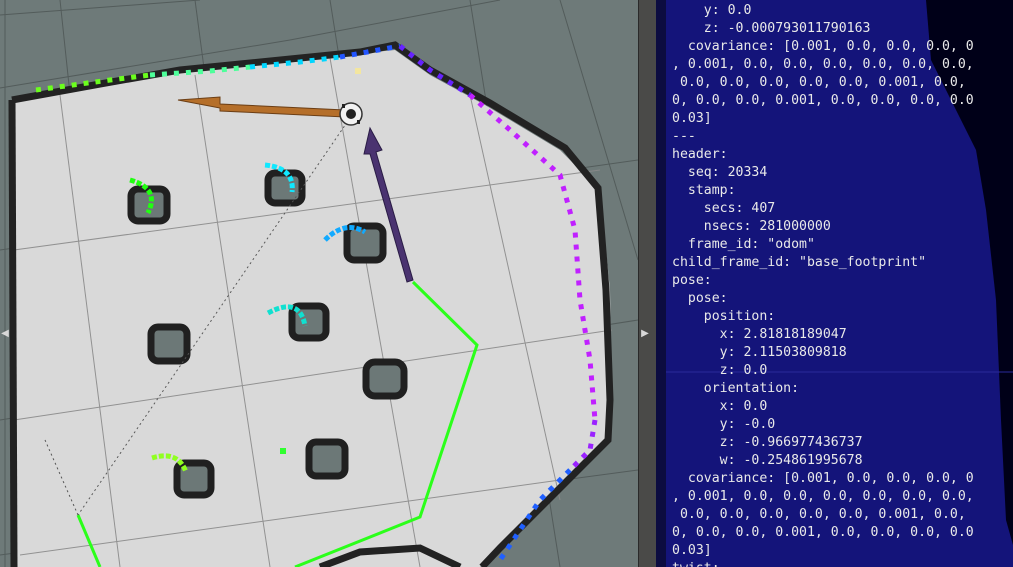  Describe the element at coordinates (720, 172) in the screenshot. I see `terminal-line: seq: 20334` at that location.